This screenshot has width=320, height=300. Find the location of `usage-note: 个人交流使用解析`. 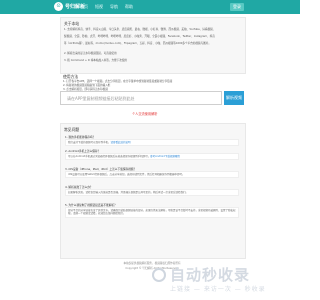

usage-note: 个人交流使用解析 is located at coordinates (145, 114).